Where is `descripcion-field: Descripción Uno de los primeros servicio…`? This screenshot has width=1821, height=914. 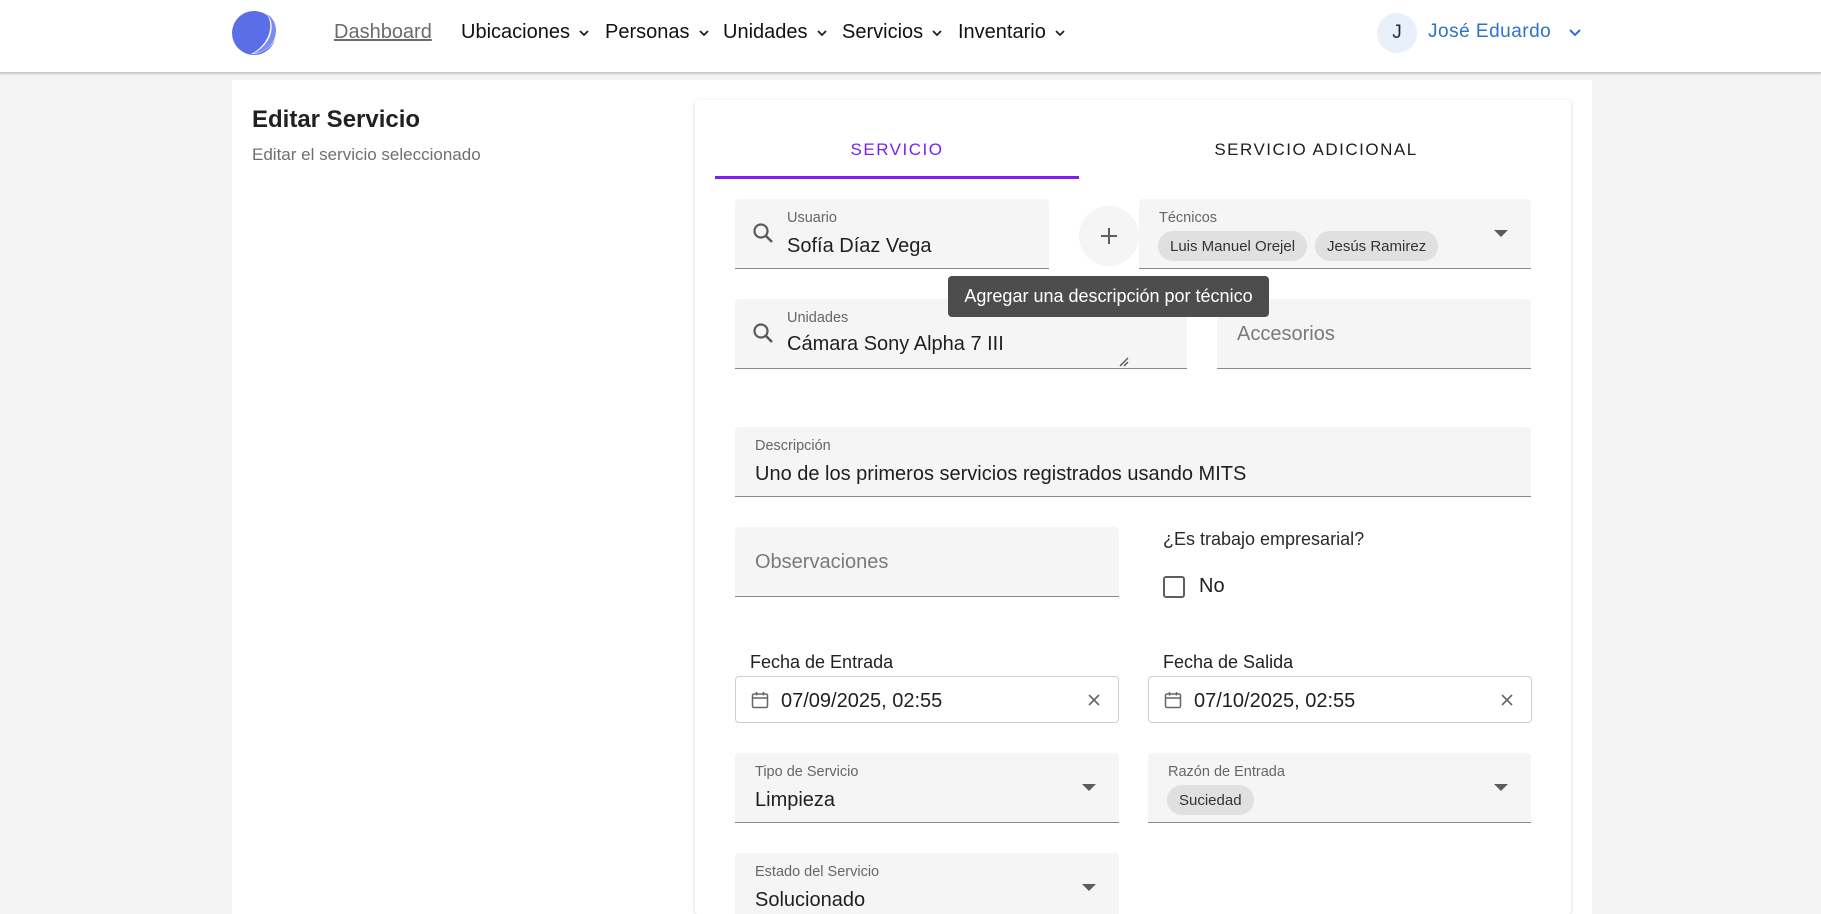 descripcion-field: Descripción Uno de los primeros servicio… is located at coordinates (1133, 462).